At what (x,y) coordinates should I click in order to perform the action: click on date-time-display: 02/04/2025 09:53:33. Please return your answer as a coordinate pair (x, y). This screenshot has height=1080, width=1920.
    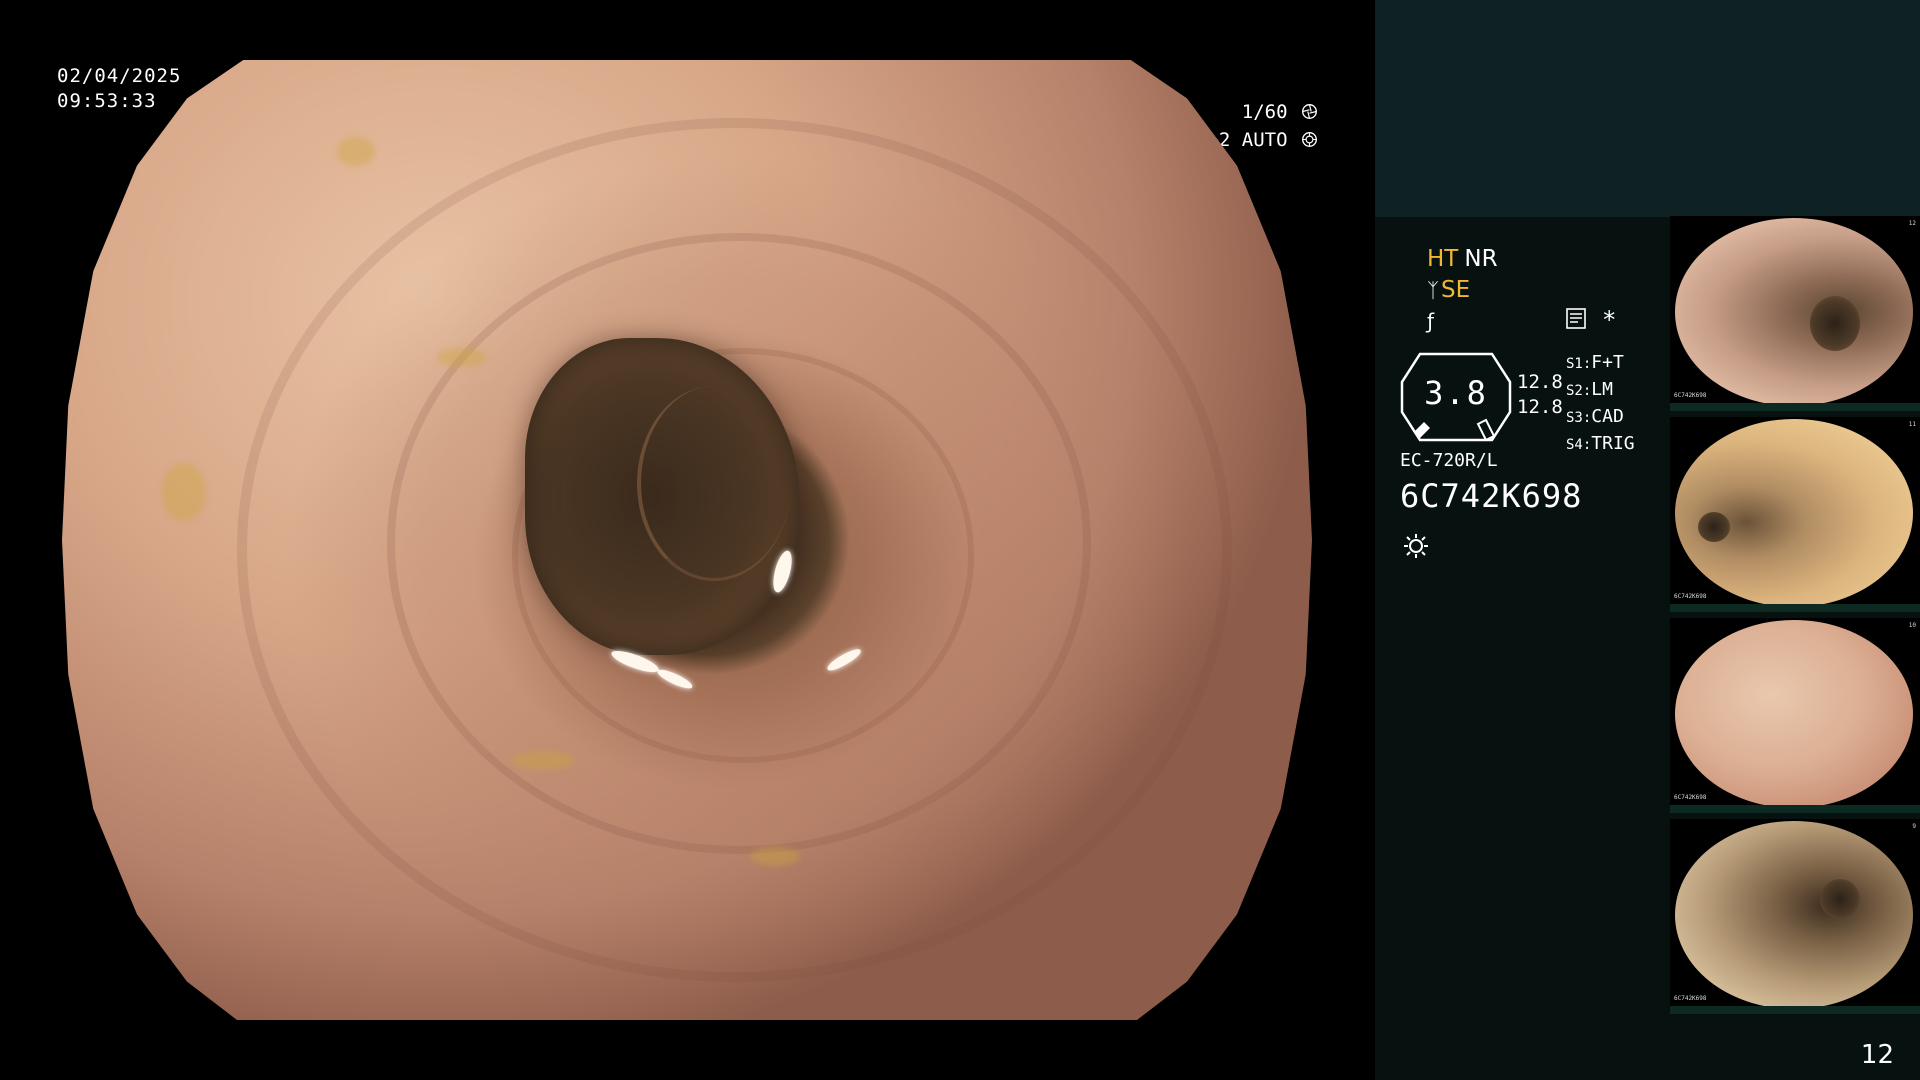
    Looking at the image, I should click on (119, 89).